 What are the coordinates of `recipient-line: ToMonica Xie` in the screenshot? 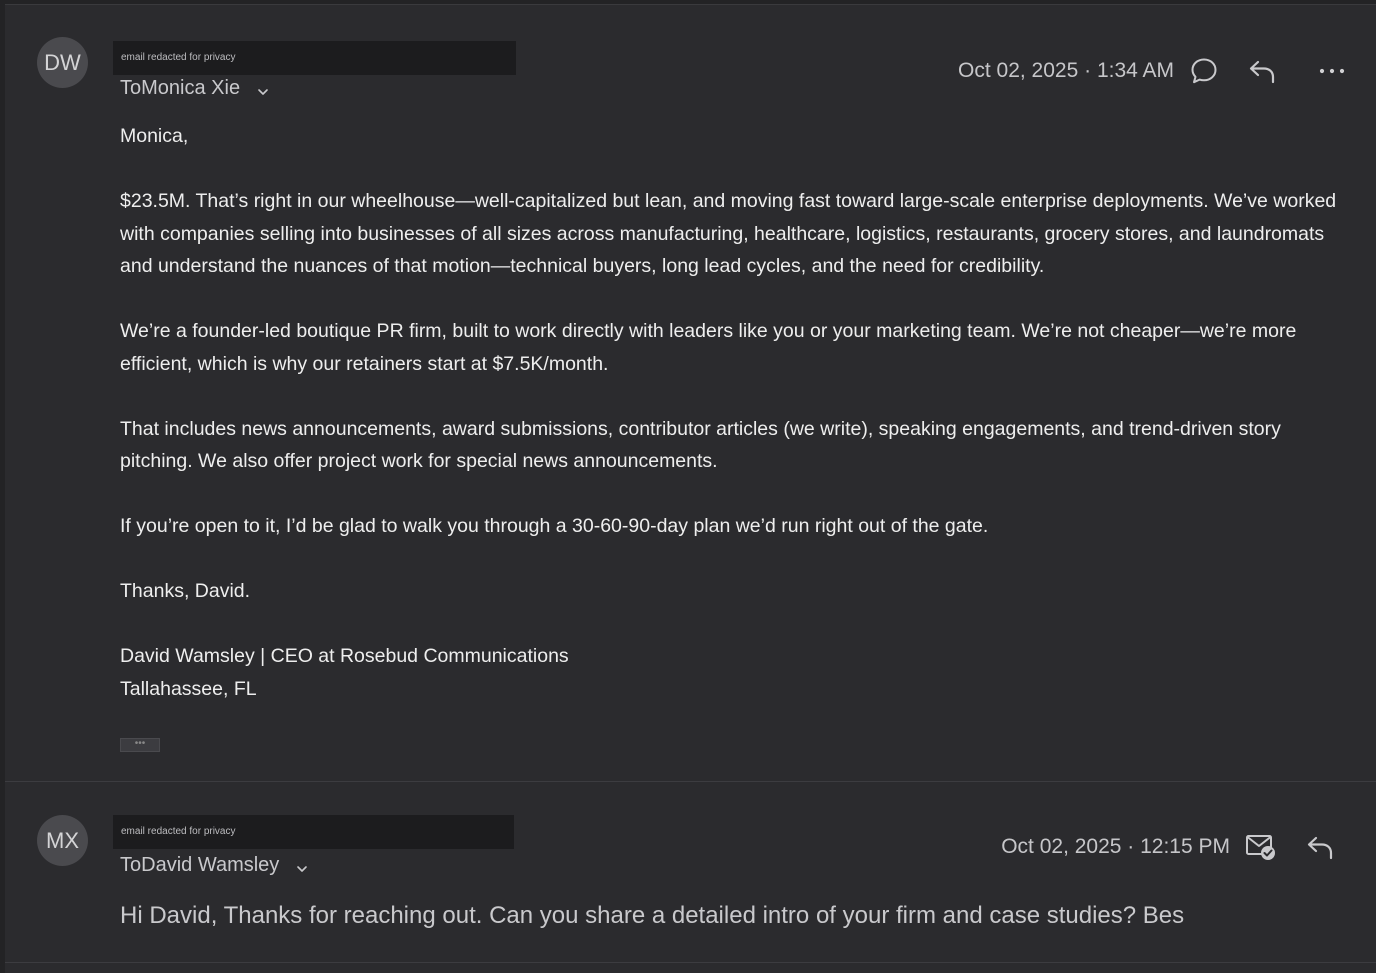 It's located at (195, 88).